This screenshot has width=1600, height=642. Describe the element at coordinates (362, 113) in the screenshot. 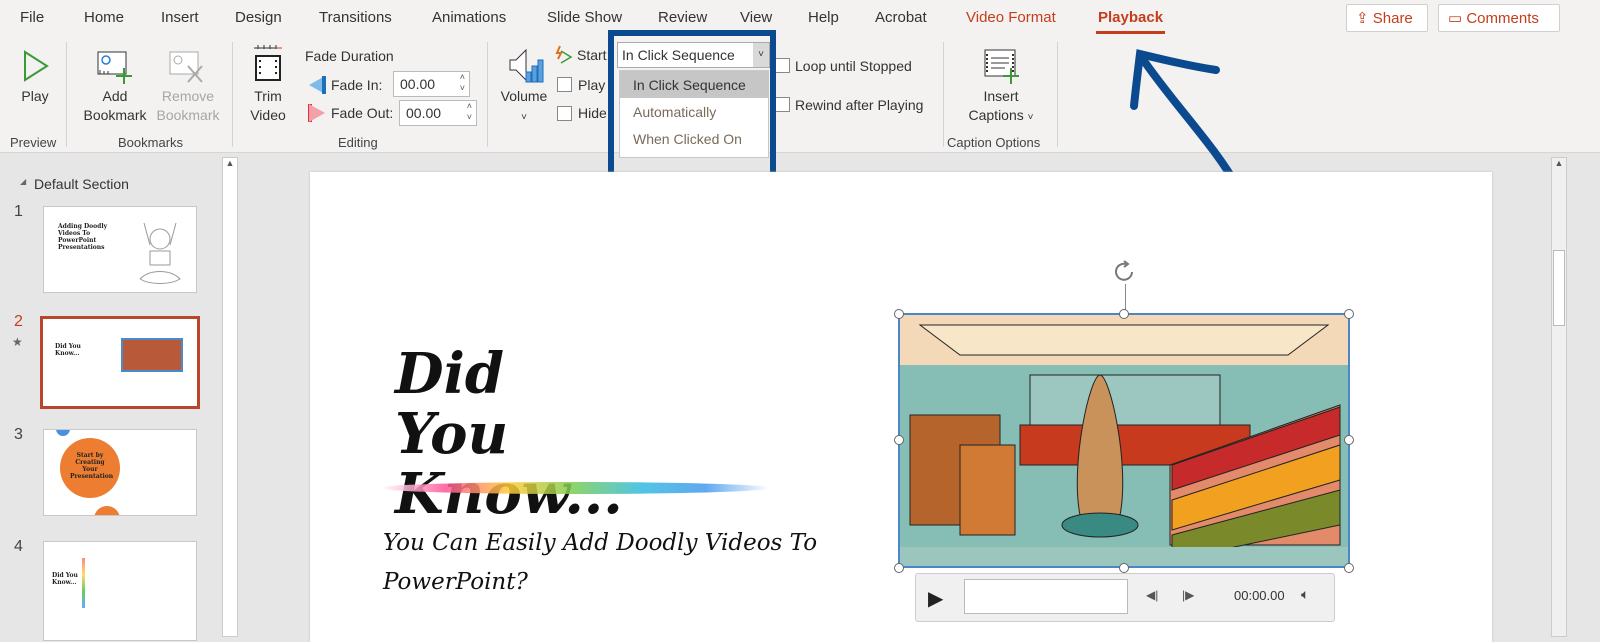

I see `fade-out-label: Fade Out:` at that location.